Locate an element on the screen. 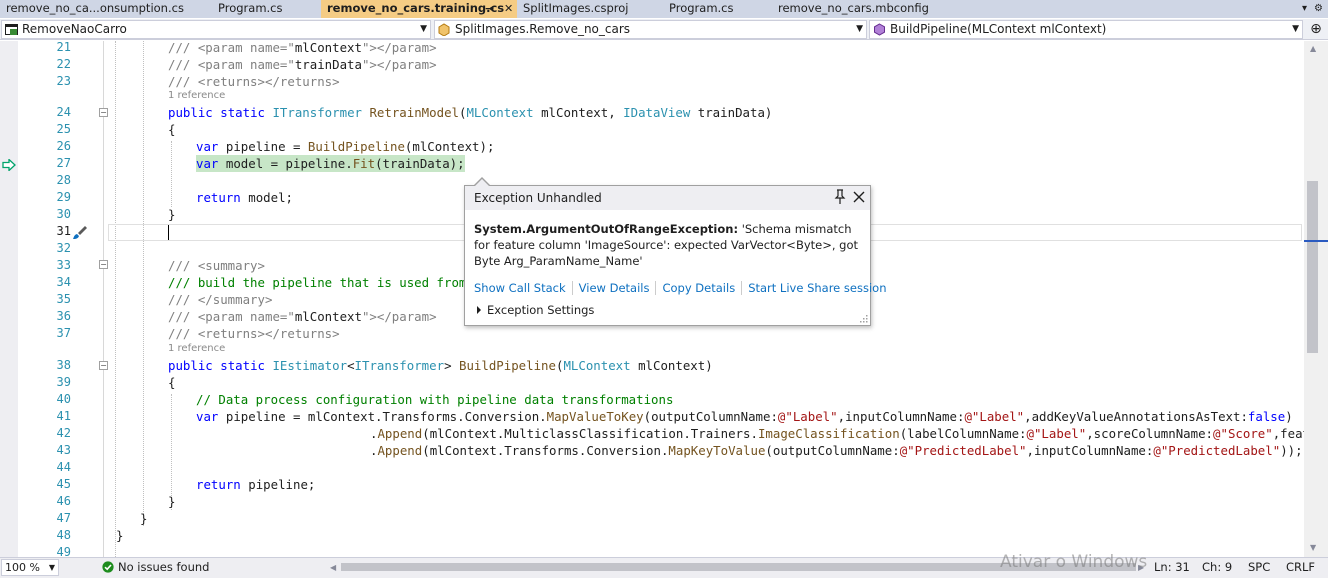 The height and width of the screenshot is (578, 1328). gear-icon: ⚙ is located at coordinates (1320, 9).